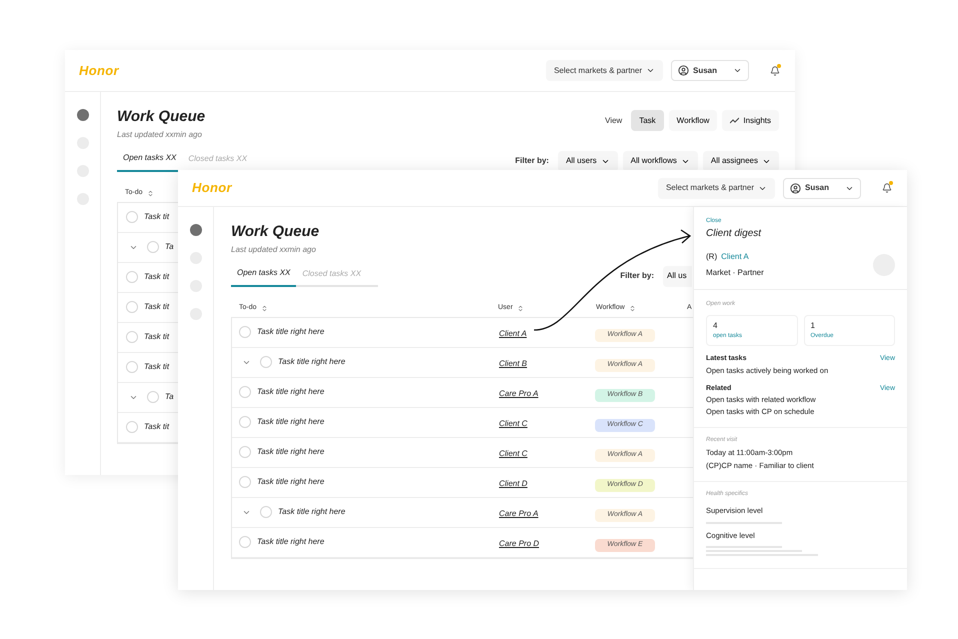  I want to click on user-link: Client B, so click(513, 363).